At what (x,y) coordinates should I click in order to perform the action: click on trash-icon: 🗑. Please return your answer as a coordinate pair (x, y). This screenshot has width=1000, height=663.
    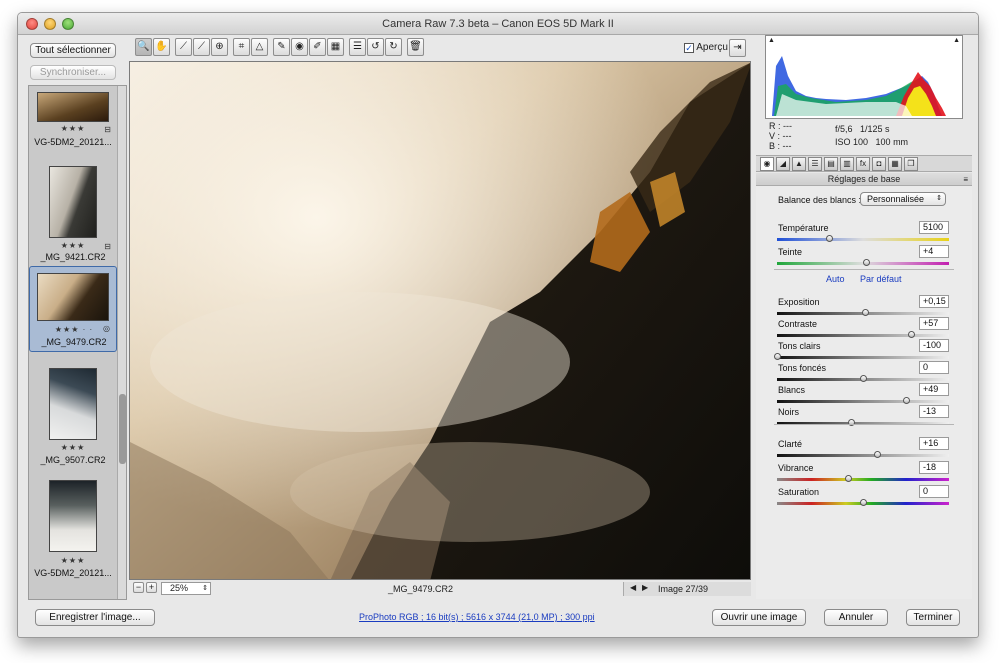
    Looking at the image, I should click on (415, 47).